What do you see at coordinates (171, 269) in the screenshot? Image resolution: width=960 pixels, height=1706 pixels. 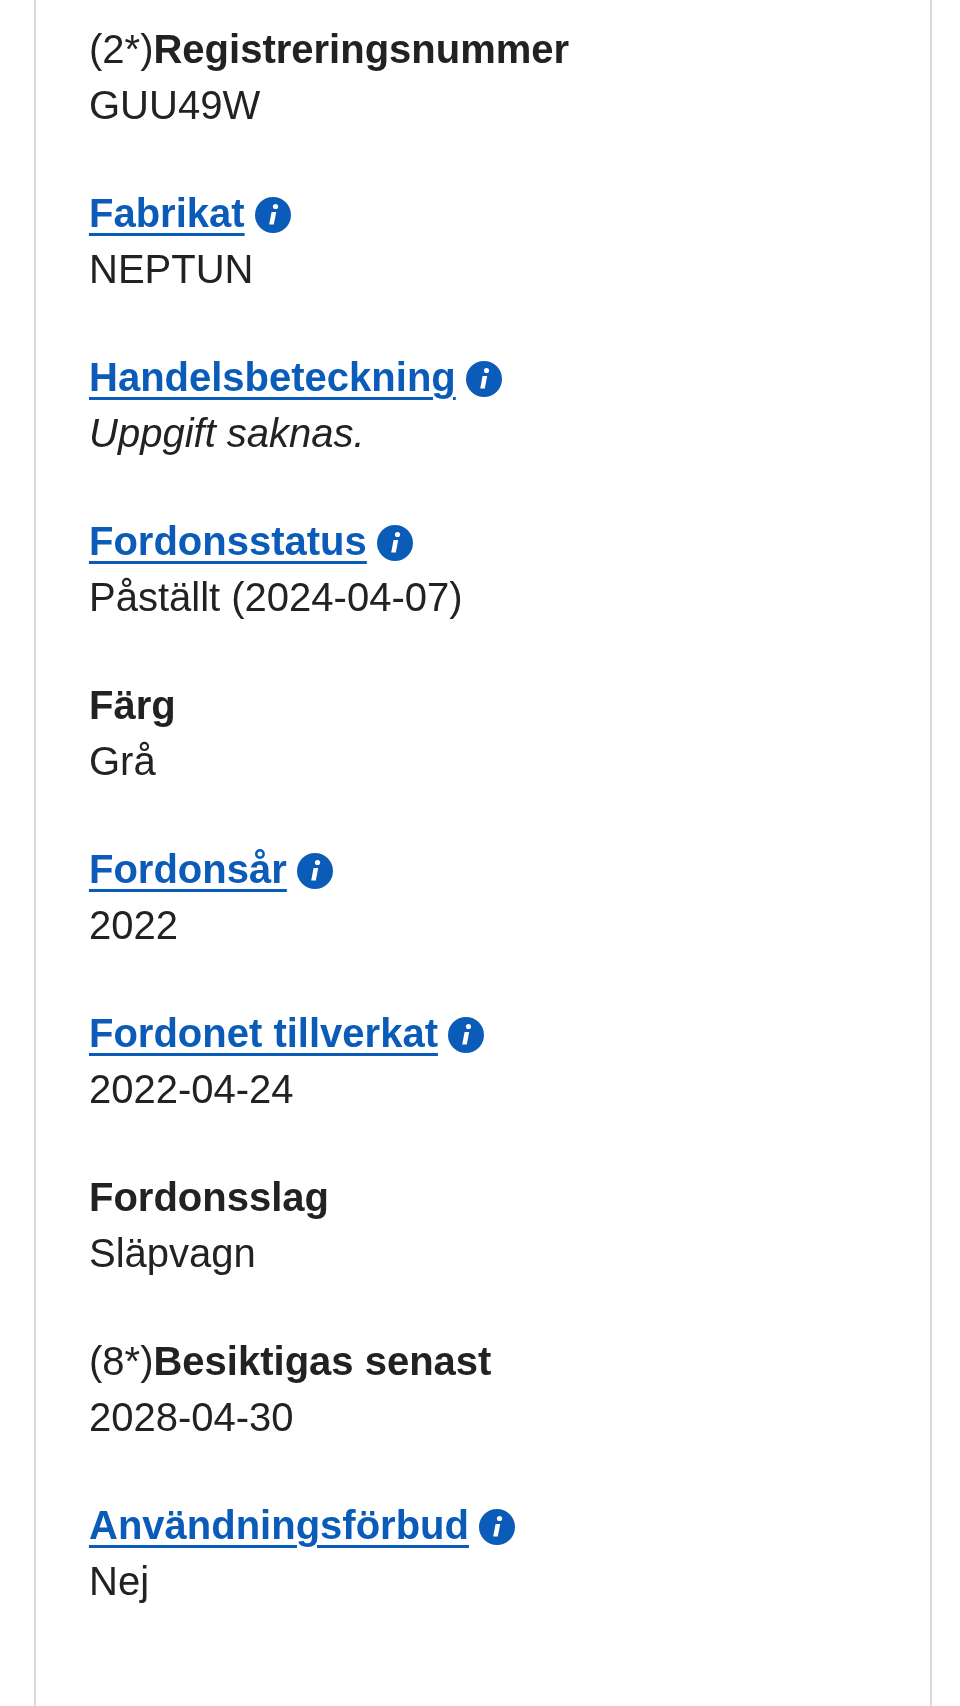 I see `field-value: NEPTUN` at bounding box center [171, 269].